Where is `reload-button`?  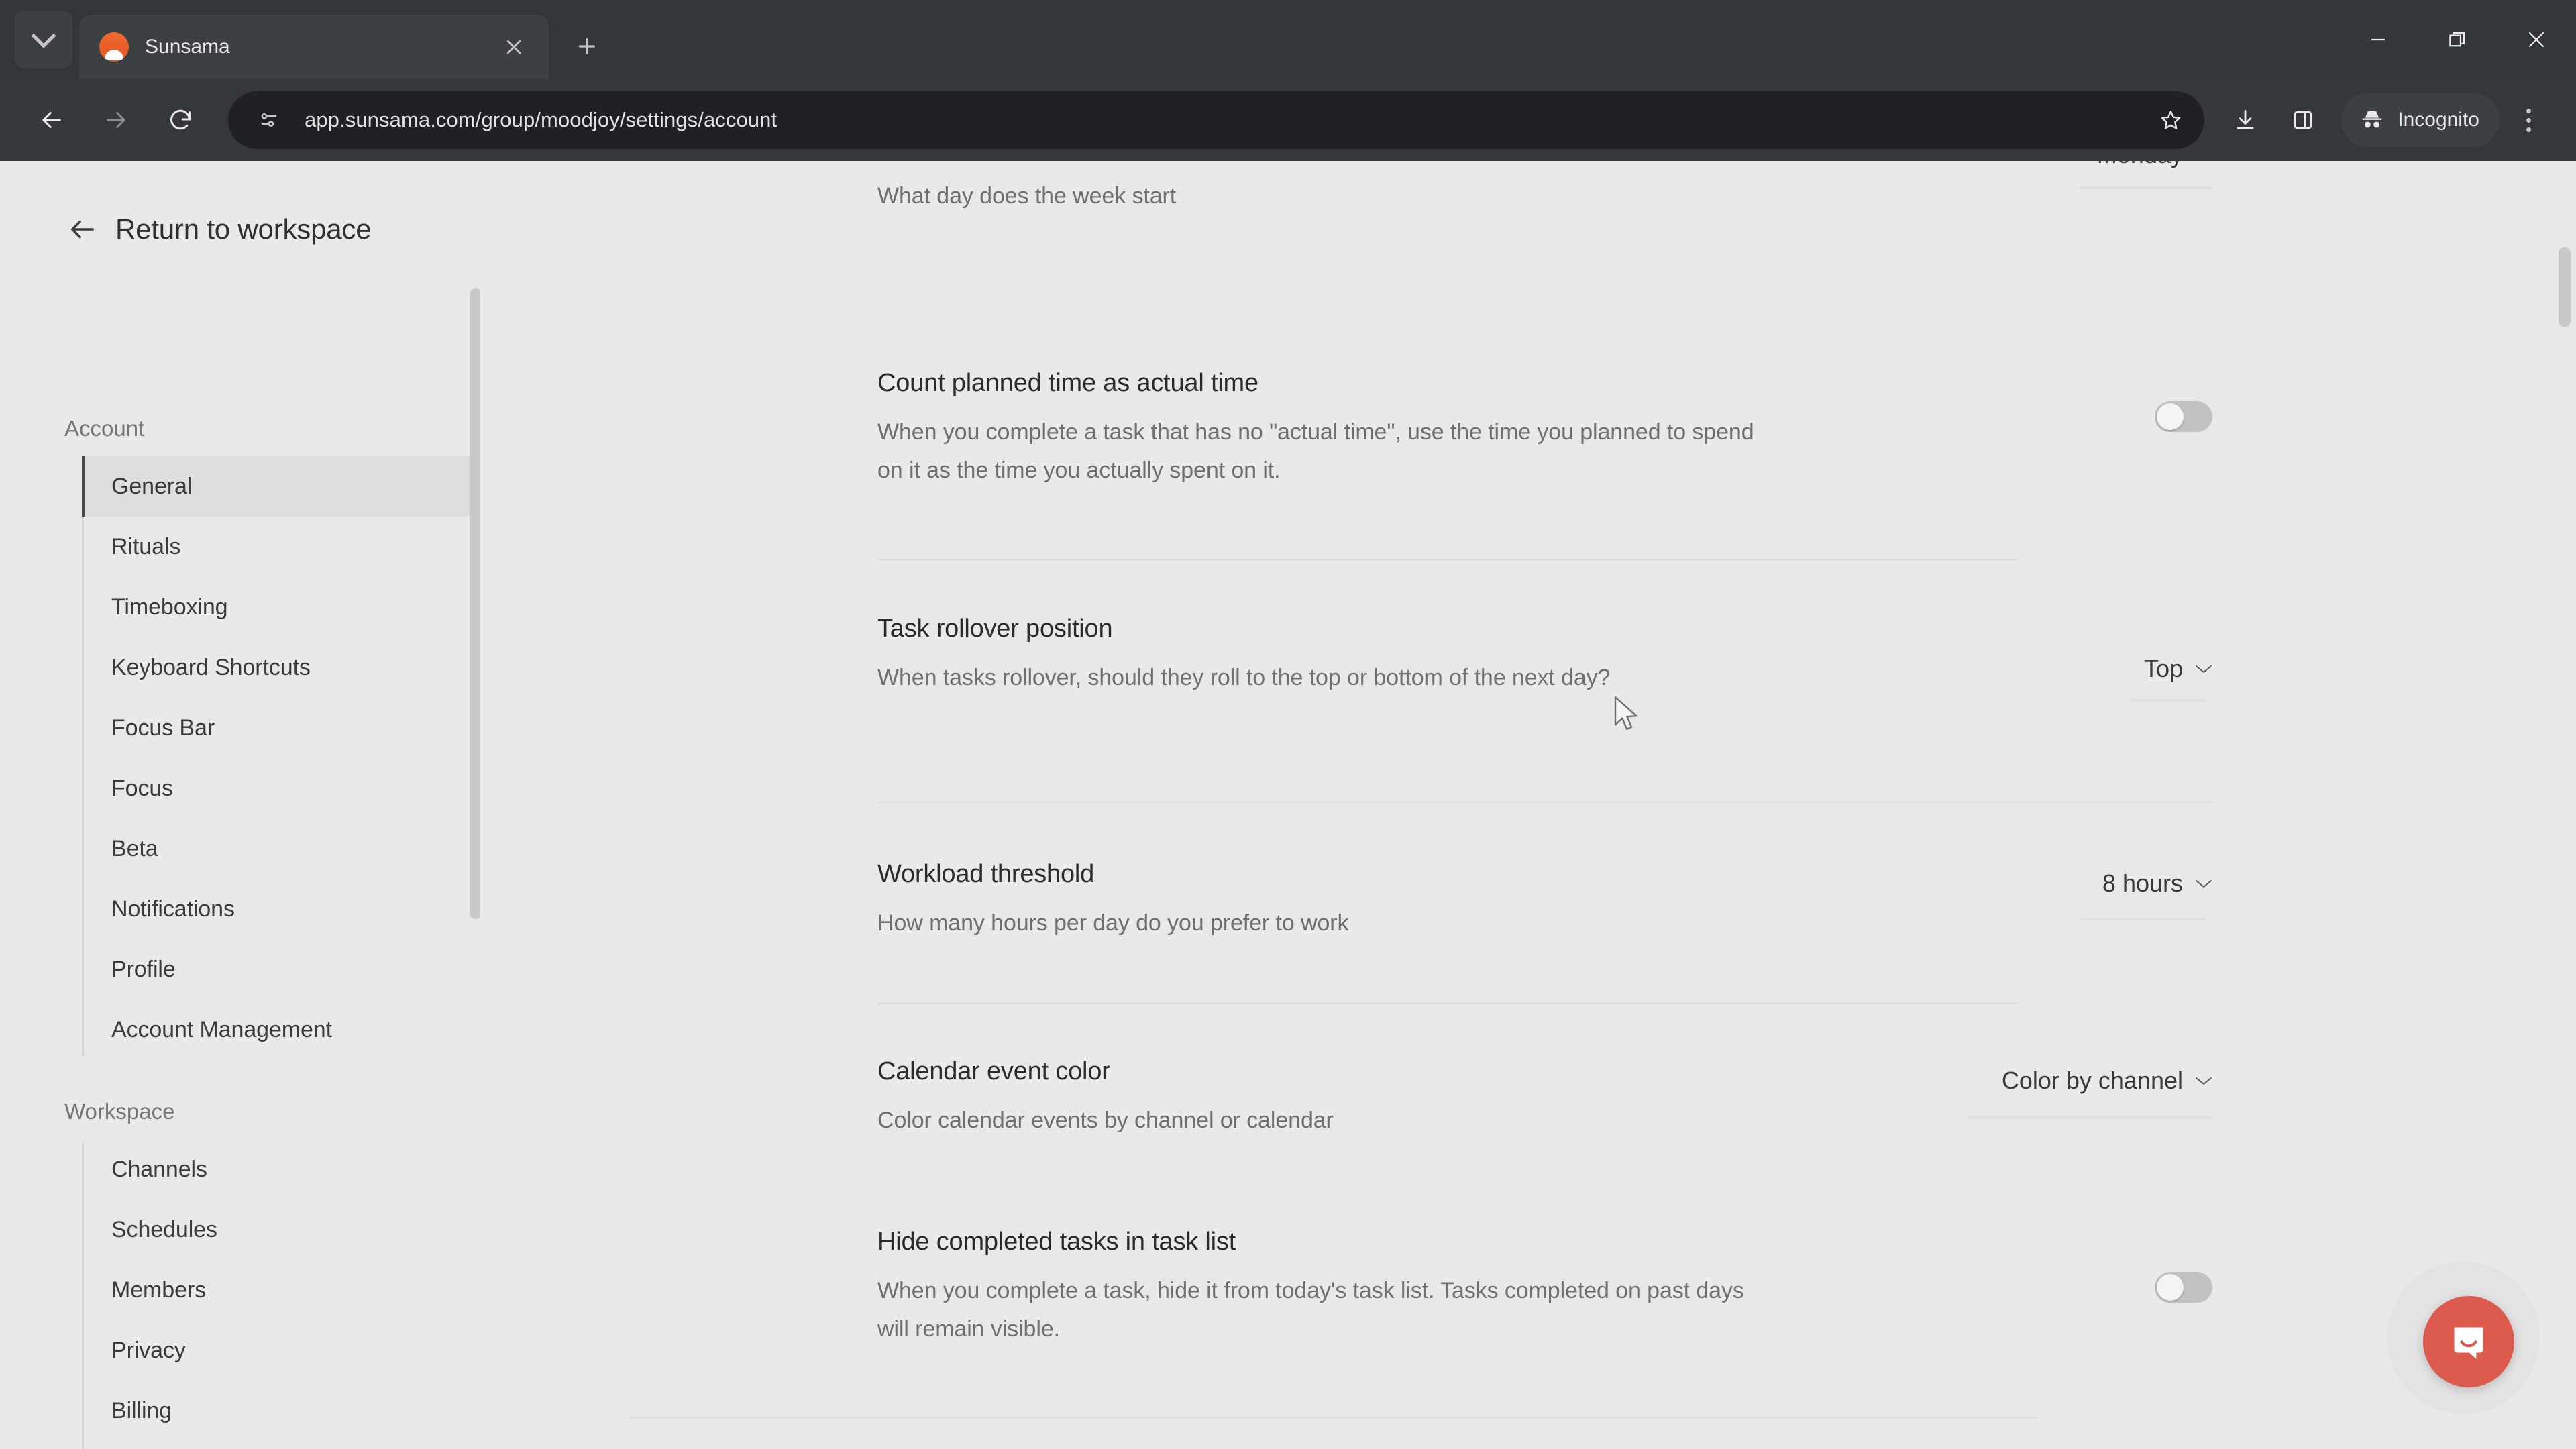
reload-button is located at coordinates (180, 120).